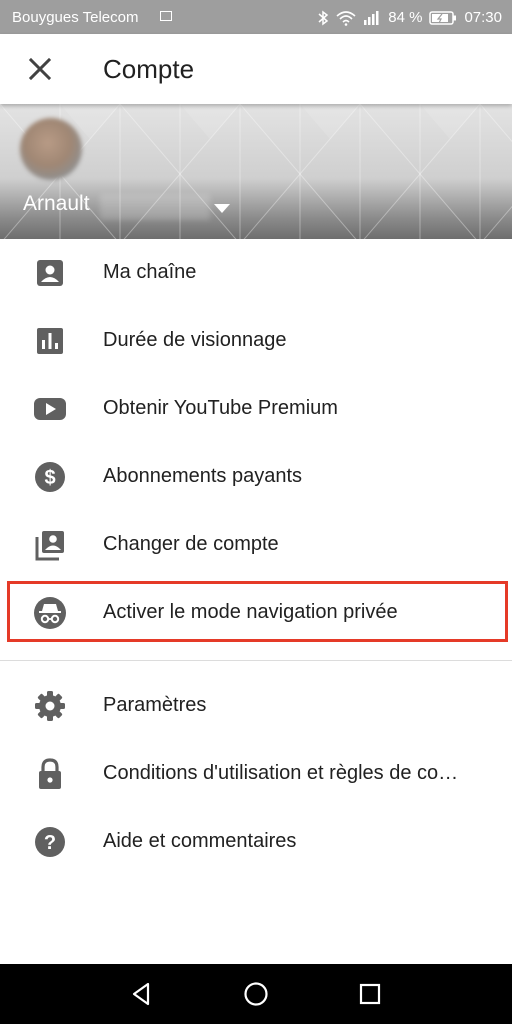 Image resolution: width=512 pixels, height=1024 pixels. Describe the element at coordinates (370, 994) in the screenshot. I see `recents-icon` at that location.